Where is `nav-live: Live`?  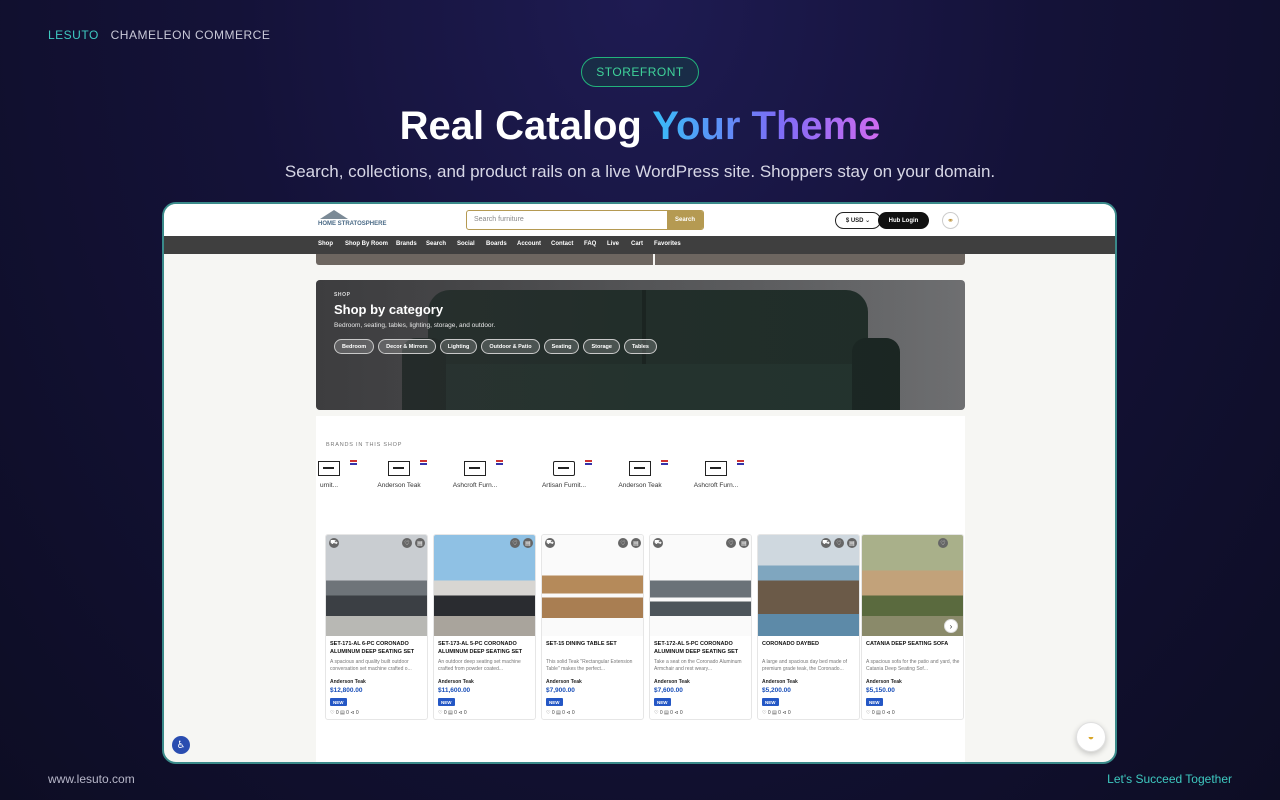
nav-live: Live is located at coordinates (613, 244).